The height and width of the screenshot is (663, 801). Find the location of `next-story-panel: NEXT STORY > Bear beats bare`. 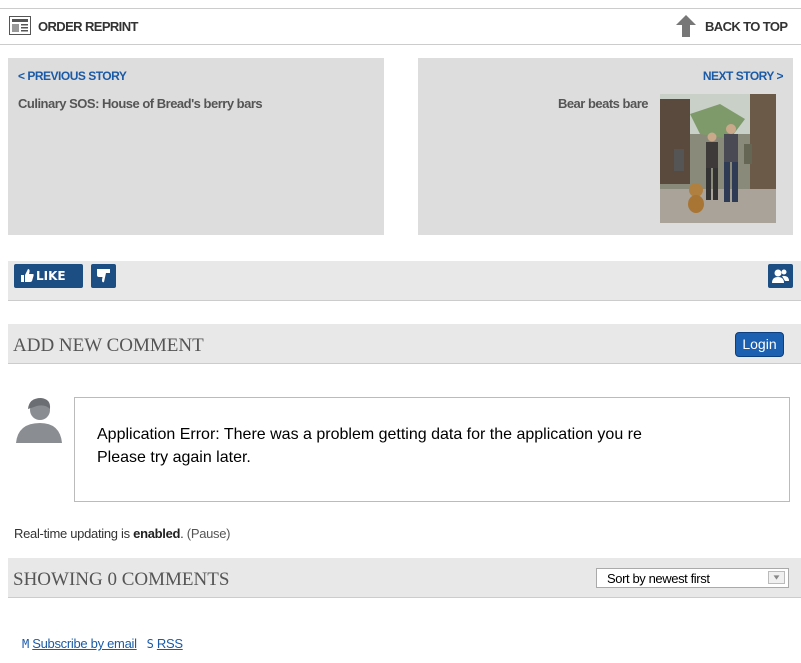

next-story-panel: NEXT STORY > Bear beats bare is located at coordinates (605, 146).